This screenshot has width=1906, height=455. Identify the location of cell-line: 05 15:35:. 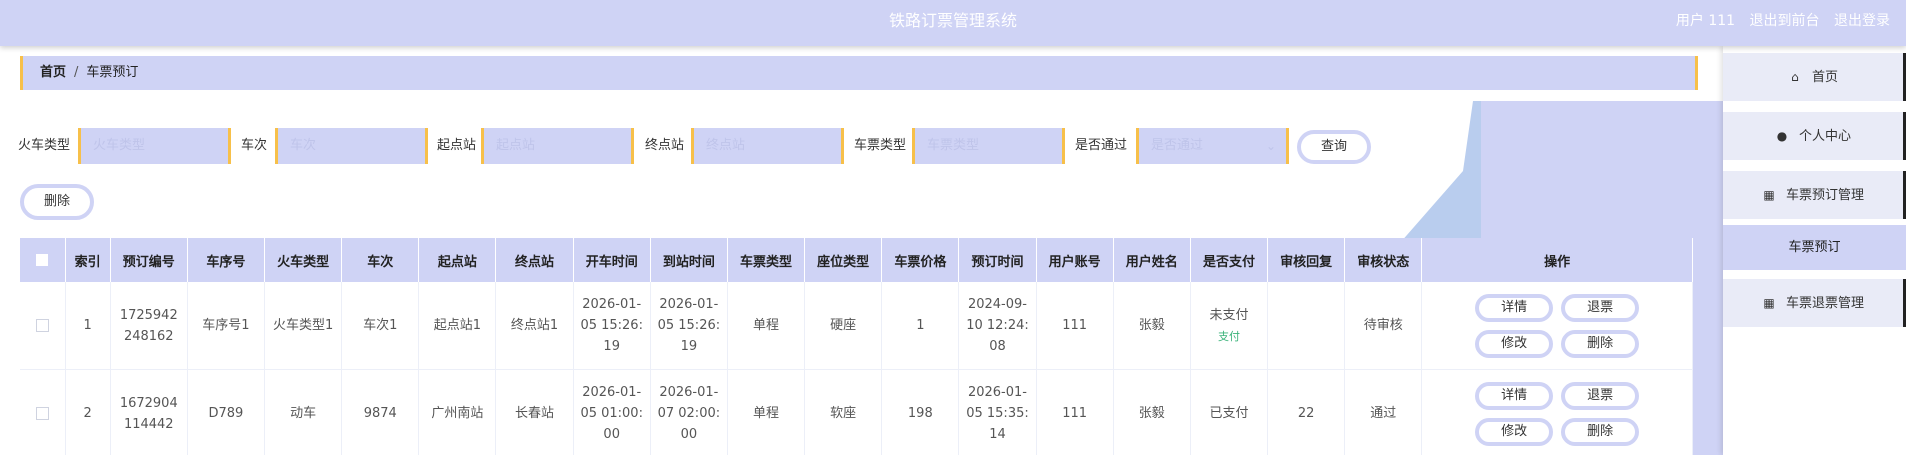
(997, 413).